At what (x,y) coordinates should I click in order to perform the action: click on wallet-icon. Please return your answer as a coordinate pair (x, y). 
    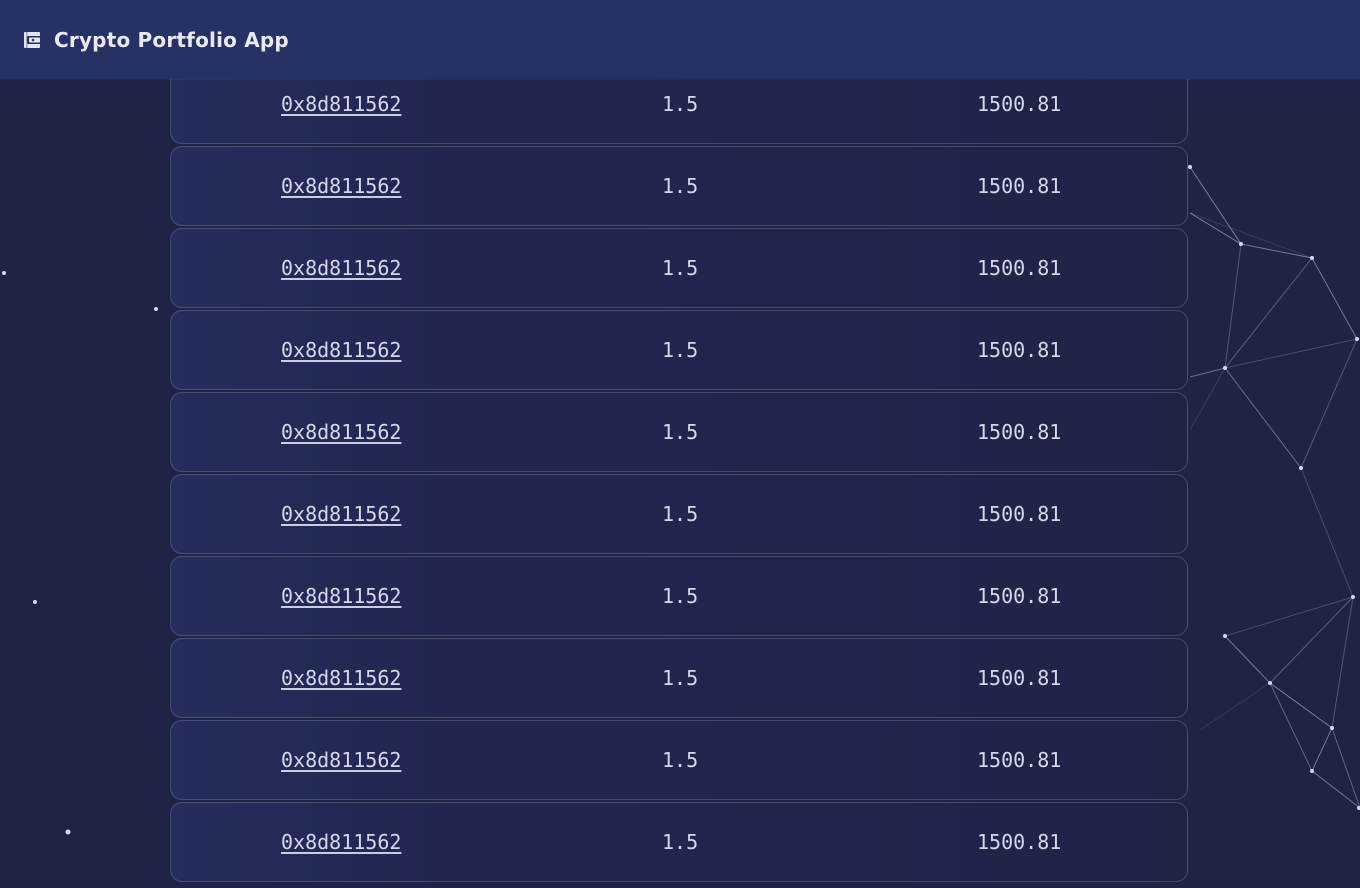
    Looking at the image, I should click on (32, 40).